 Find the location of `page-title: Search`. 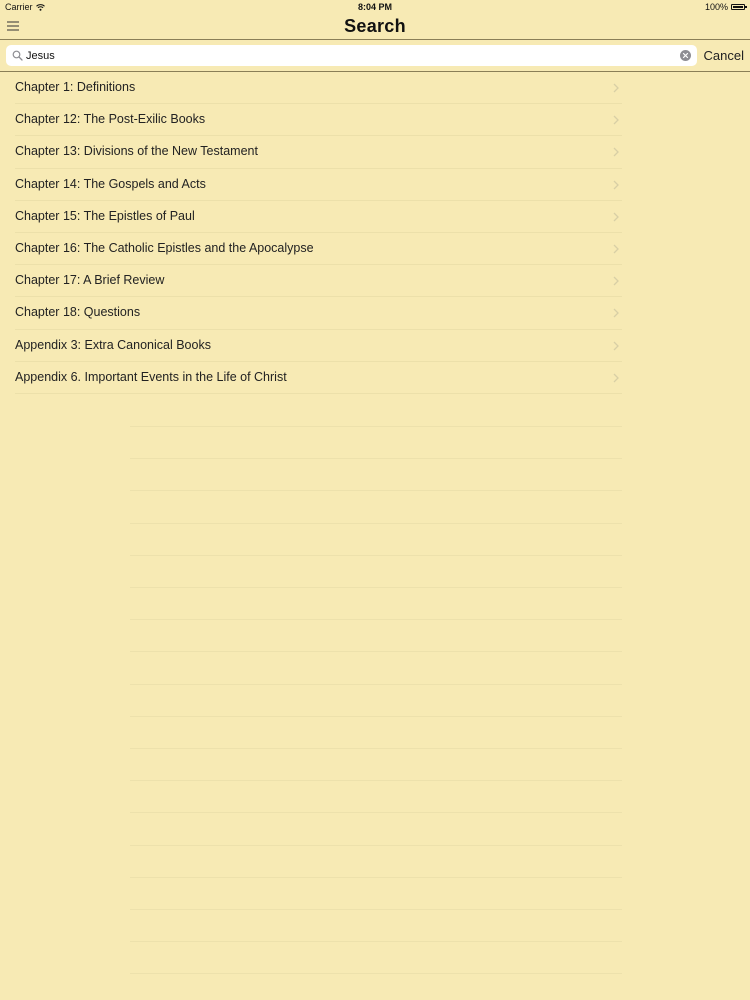

page-title: Search is located at coordinates (375, 26).